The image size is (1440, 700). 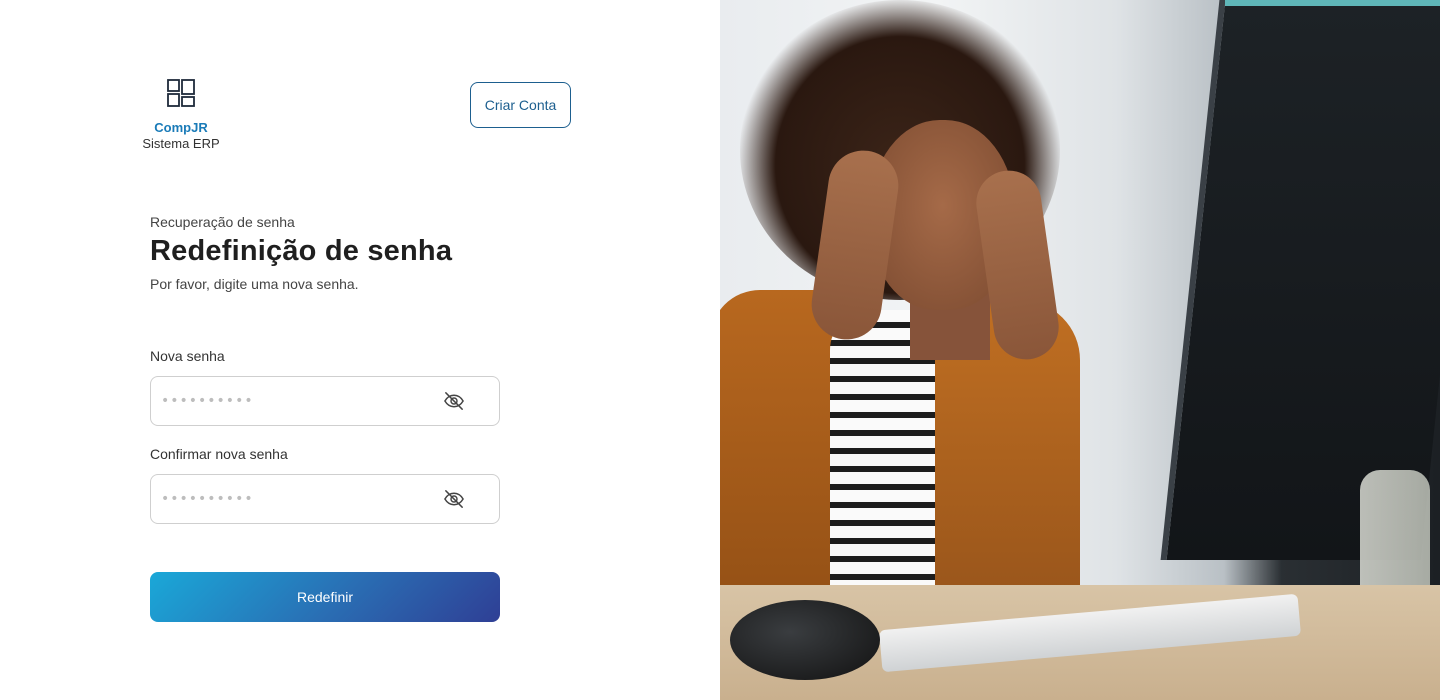 What do you see at coordinates (301, 251) in the screenshot?
I see `page-title: Redefinição de senha` at bounding box center [301, 251].